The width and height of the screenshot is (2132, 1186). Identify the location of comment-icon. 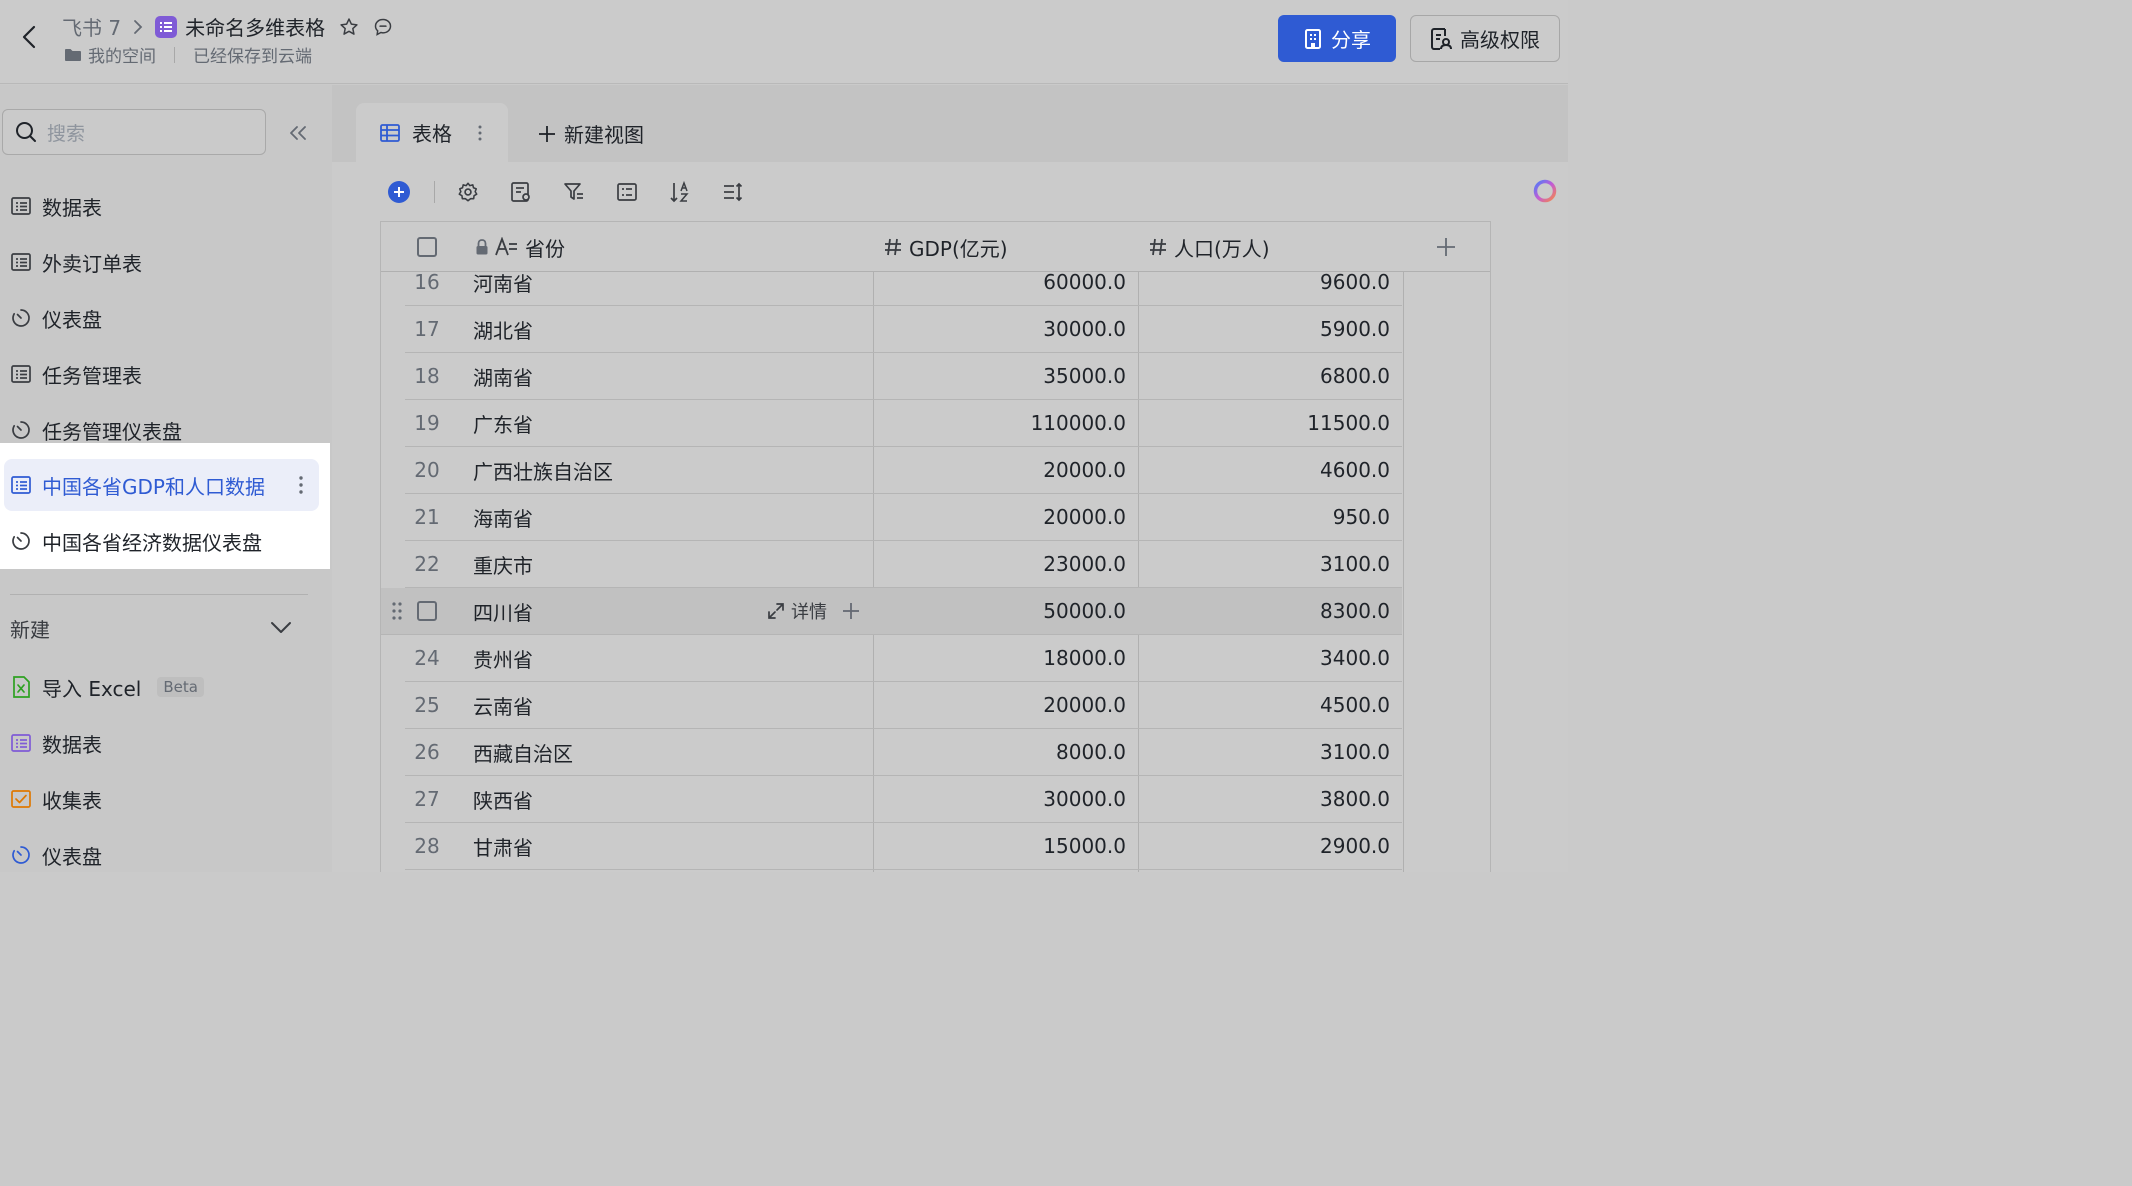
(383, 27).